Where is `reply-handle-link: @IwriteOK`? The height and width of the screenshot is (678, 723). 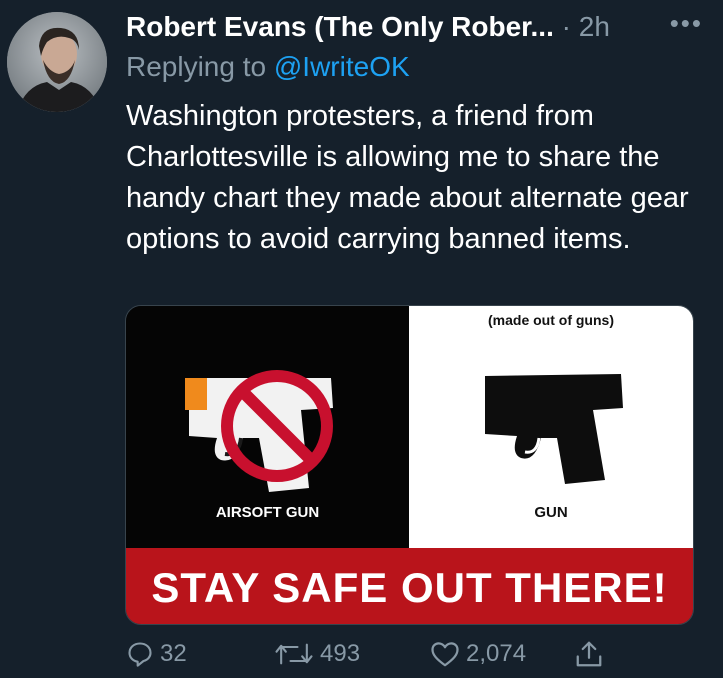
reply-handle-link: @IwriteOK is located at coordinates (342, 66).